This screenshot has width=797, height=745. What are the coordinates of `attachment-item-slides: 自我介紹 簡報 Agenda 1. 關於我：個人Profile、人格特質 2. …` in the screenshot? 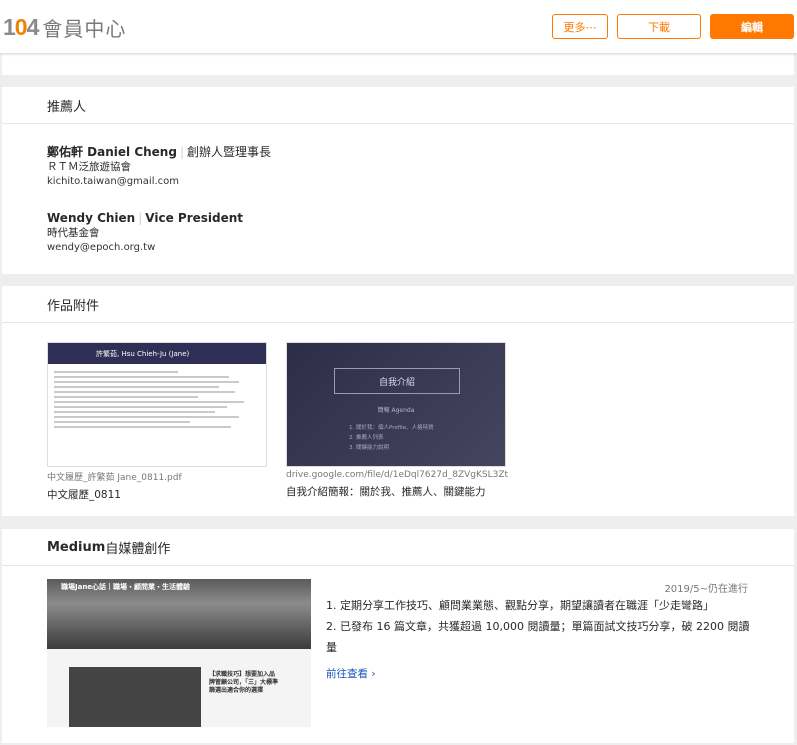 It's located at (397, 420).